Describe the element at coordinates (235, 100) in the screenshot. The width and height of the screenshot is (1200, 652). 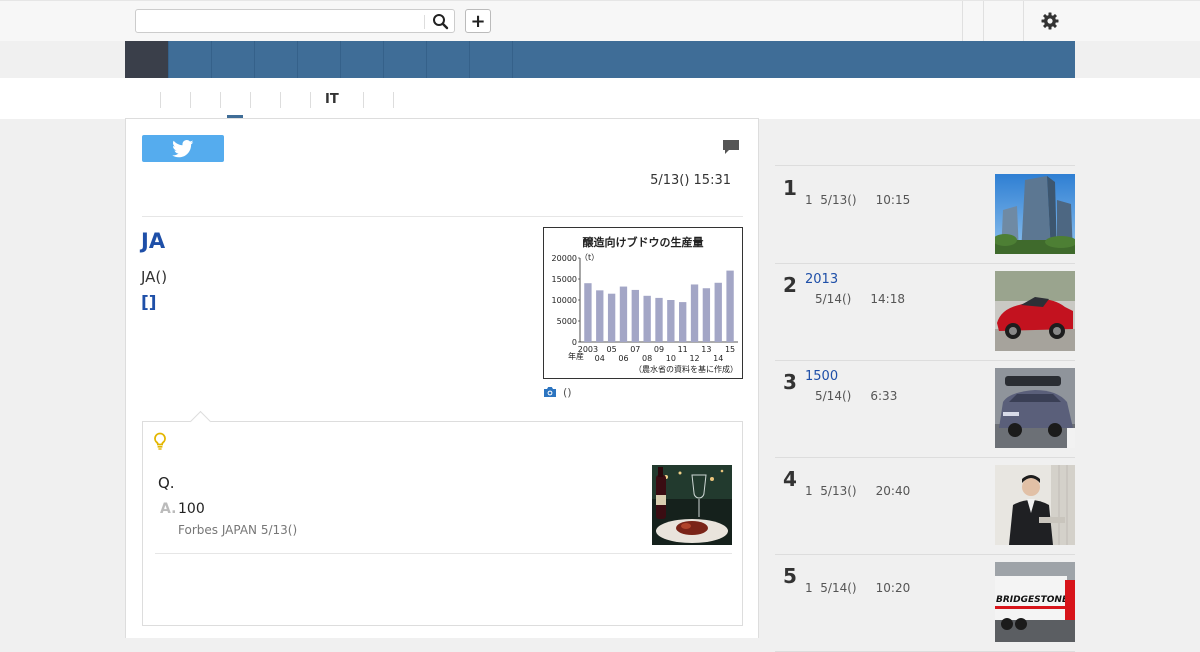
I see `subtab-active` at that location.